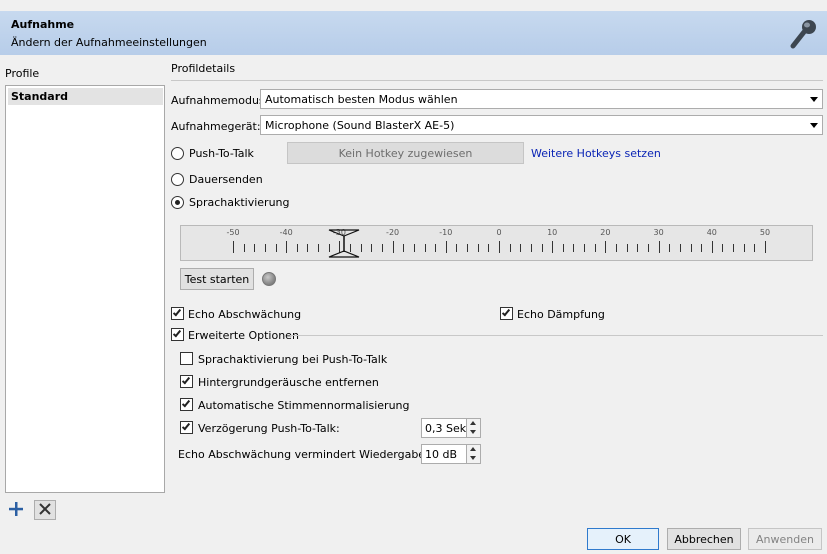 This screenshot has height=554, width=827. I want to click on voice-activation-label: Sprachaktivierung, so click(239, 202).